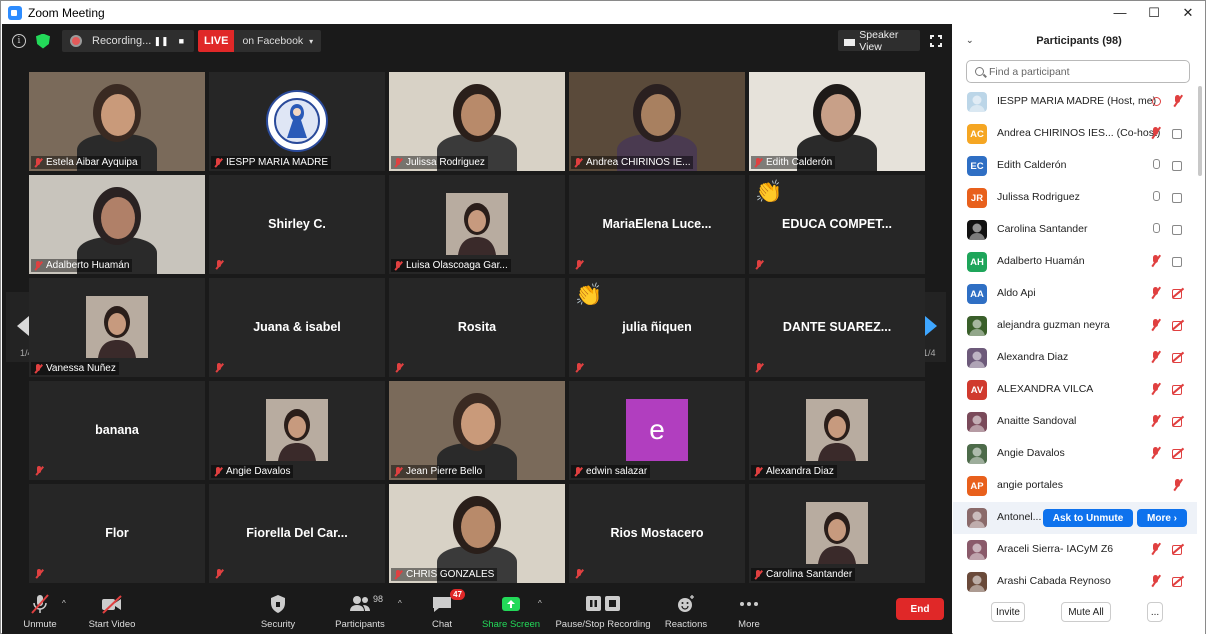 This screenshot has width=1206, height=634. I want to click on maximize-button: ☐, so click(1154, 12).